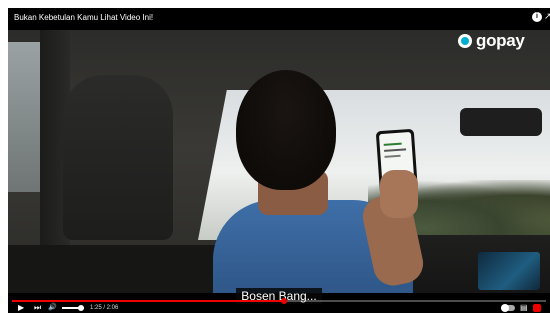 Image resolution: width=550 pixels, height=313 pixels. I want to click on progress-played, so click(148, 301).